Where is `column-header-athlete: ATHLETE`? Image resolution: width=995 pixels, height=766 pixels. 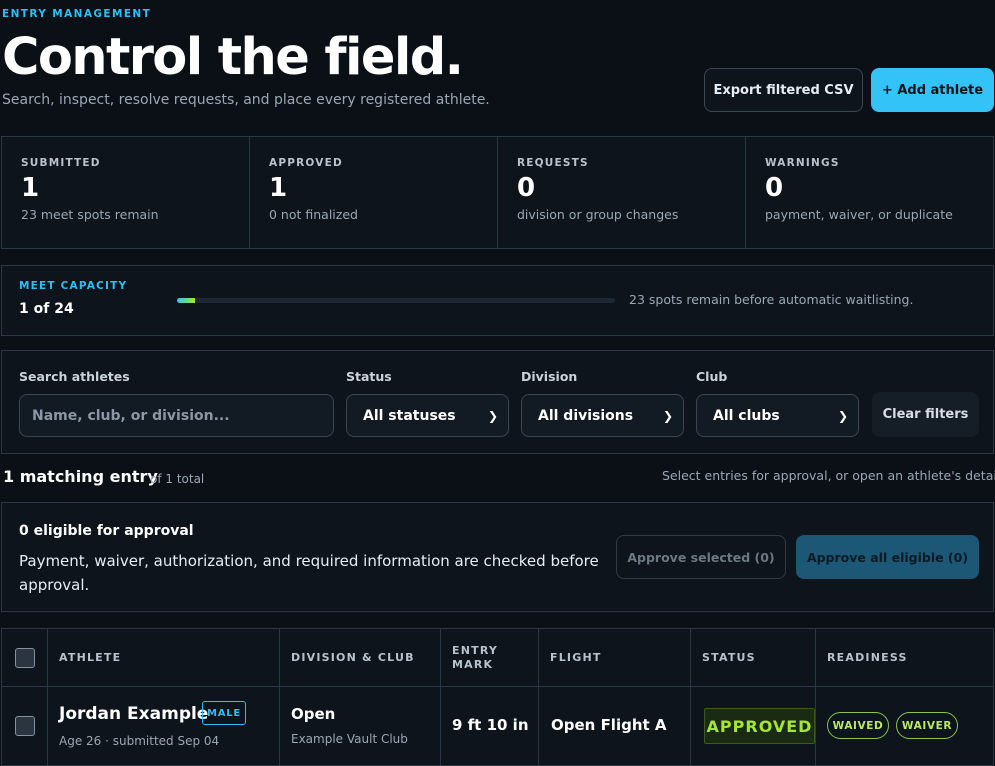
column-header-athlete: ATHLETE is located at coordinates (163, 658).